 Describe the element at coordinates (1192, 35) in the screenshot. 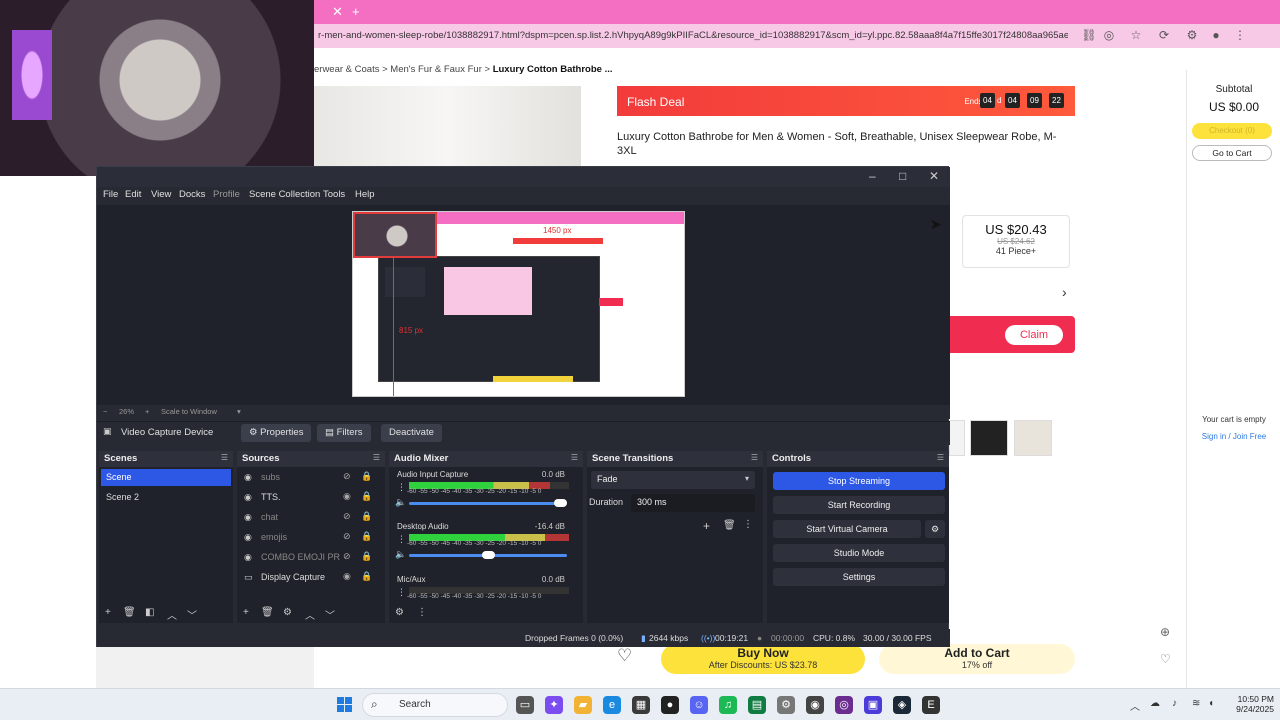

I see `extensions-menu-icon: ⚙` at that location.